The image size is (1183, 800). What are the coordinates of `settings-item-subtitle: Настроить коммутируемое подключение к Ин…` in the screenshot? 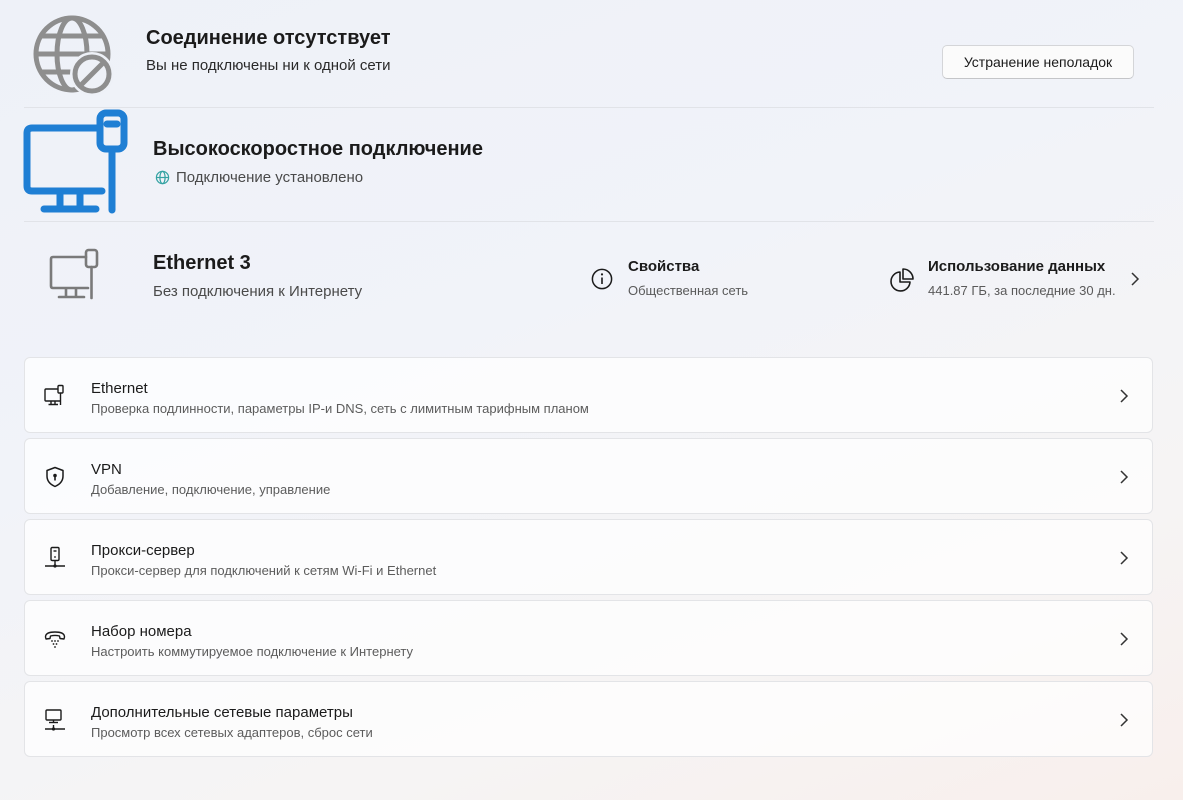 It's located at (252, 651).